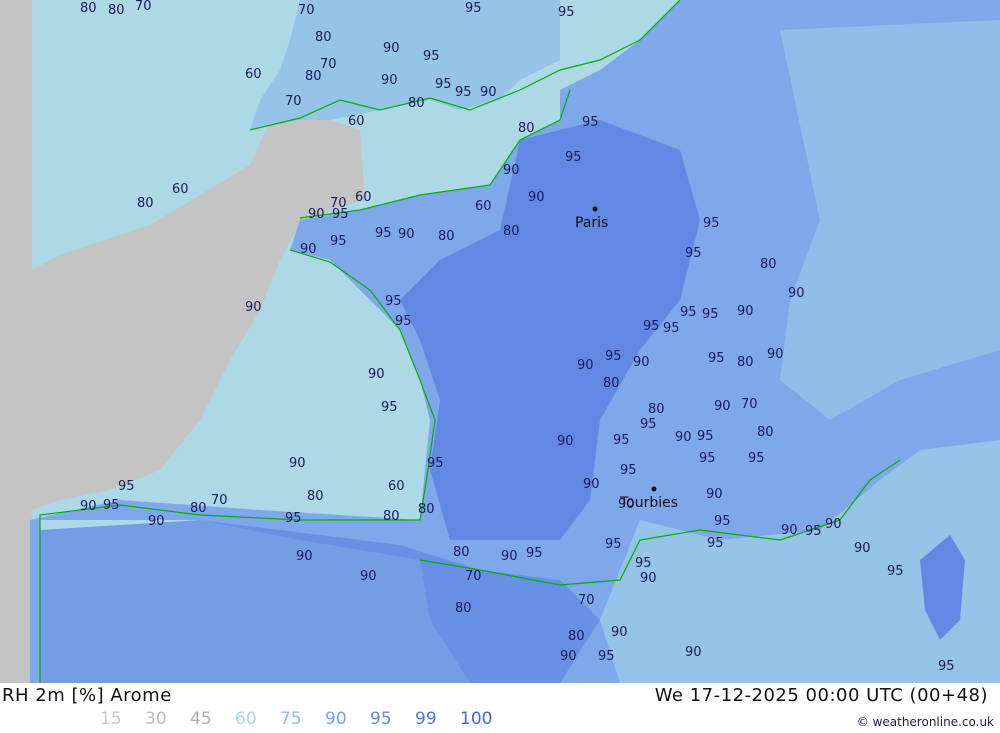 Image resolution: width=1000 pixels, height=733 pixels. Describe the element at coordinates (591, 223) in the screenshot. I see `city-label: Paris` at that location.